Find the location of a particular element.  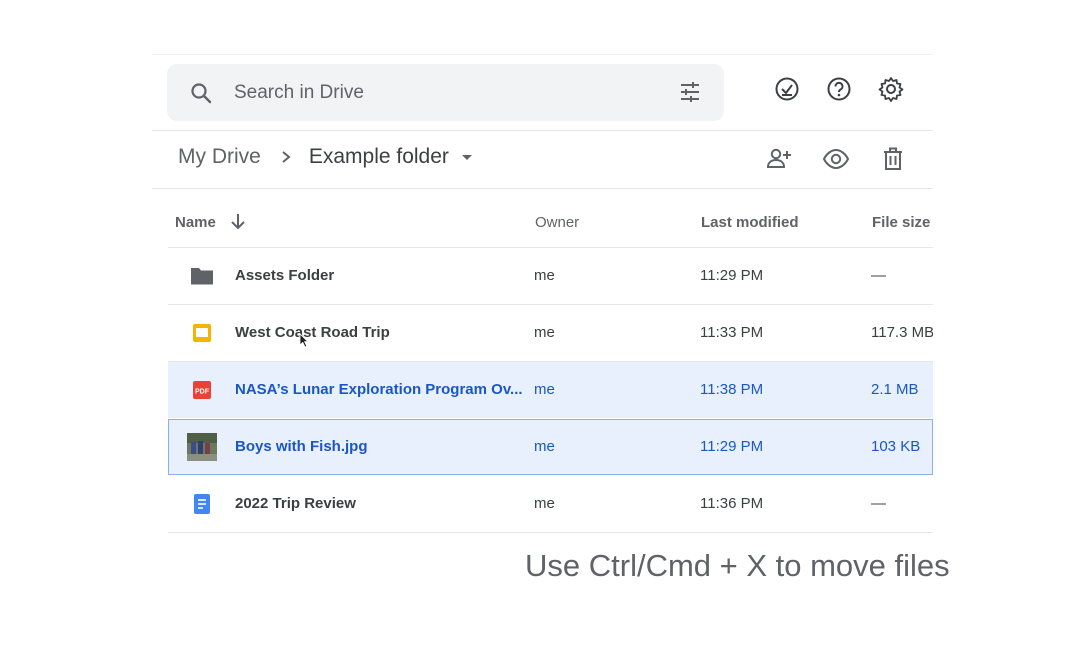

search-icon is located at coordinates (201, 93).